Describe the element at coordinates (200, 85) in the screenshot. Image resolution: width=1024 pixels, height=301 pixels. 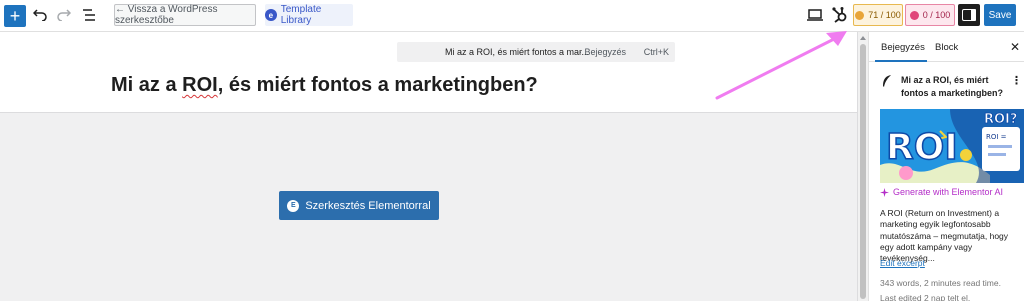
I see `post-title-roi: ROI` at that location.